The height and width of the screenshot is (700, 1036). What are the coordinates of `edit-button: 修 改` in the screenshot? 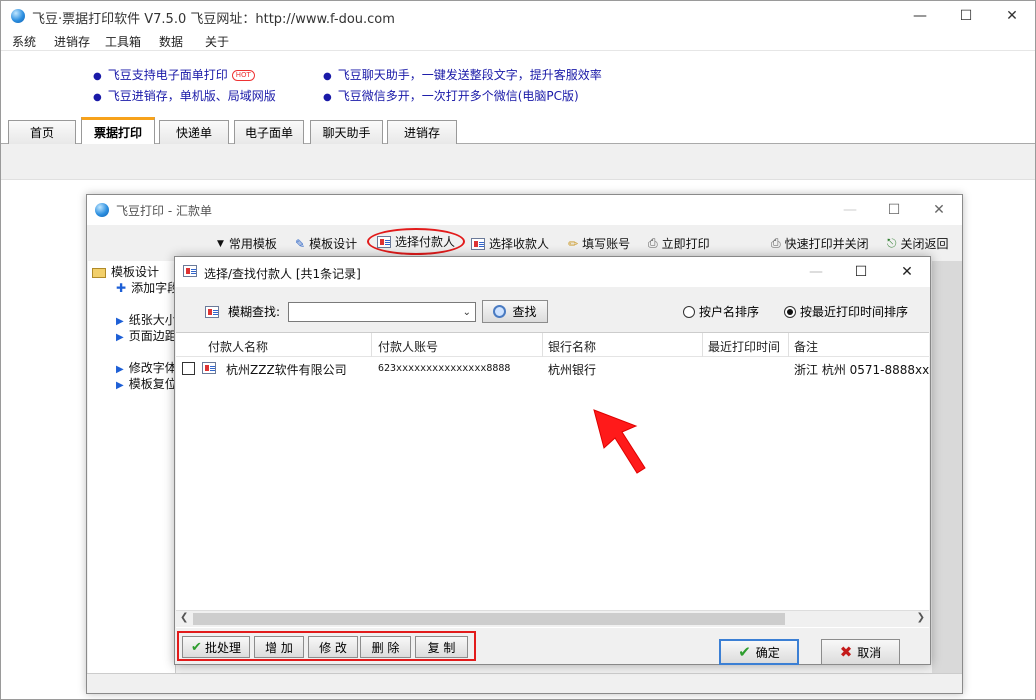 It's located at (333, 647).